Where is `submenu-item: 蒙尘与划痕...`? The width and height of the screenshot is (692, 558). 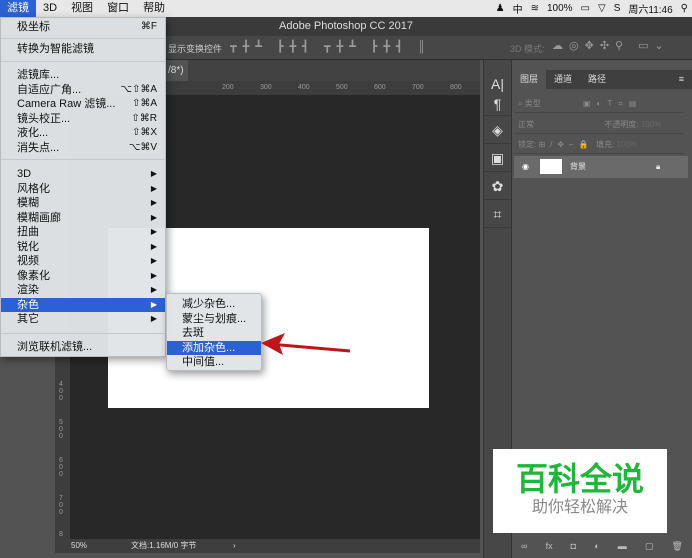 submenu-item: 蒙尘与划痕... is located at coordinates (214, 319).